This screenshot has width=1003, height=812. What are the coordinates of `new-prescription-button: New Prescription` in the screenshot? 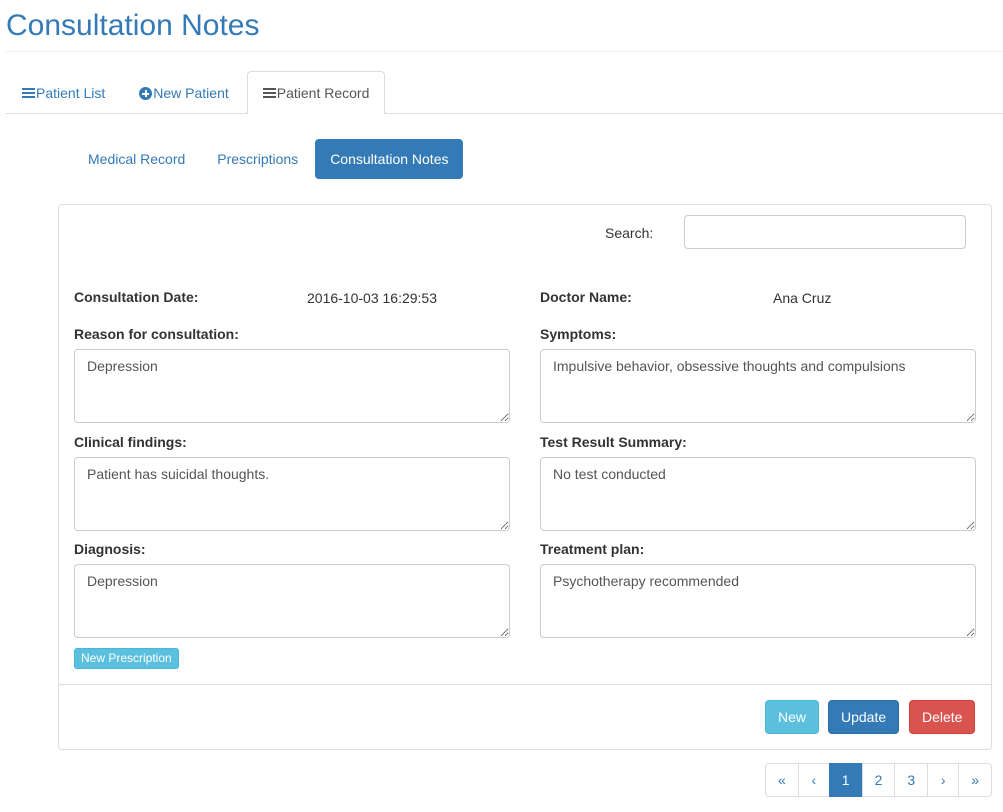 It's located at (126, 658).